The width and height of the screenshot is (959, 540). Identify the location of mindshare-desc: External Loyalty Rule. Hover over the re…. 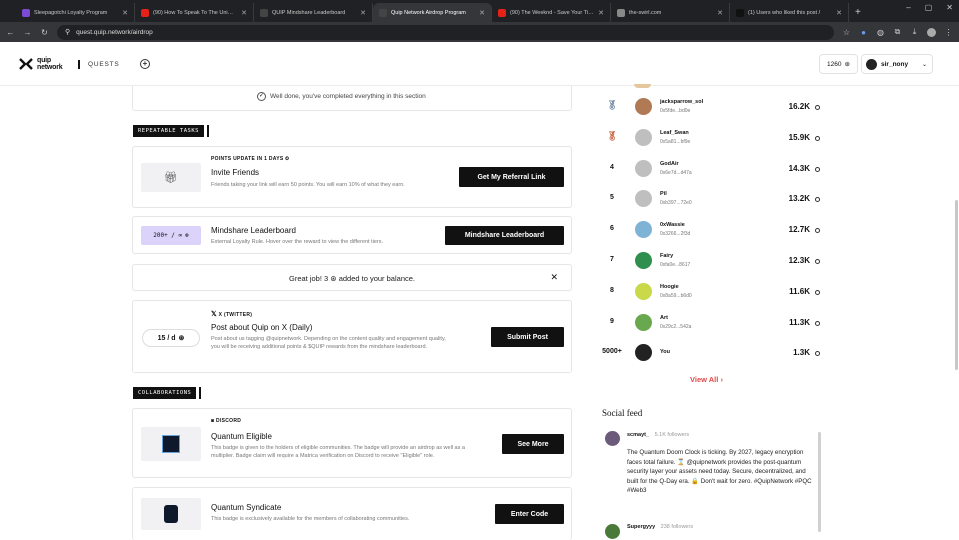
(297, 242).